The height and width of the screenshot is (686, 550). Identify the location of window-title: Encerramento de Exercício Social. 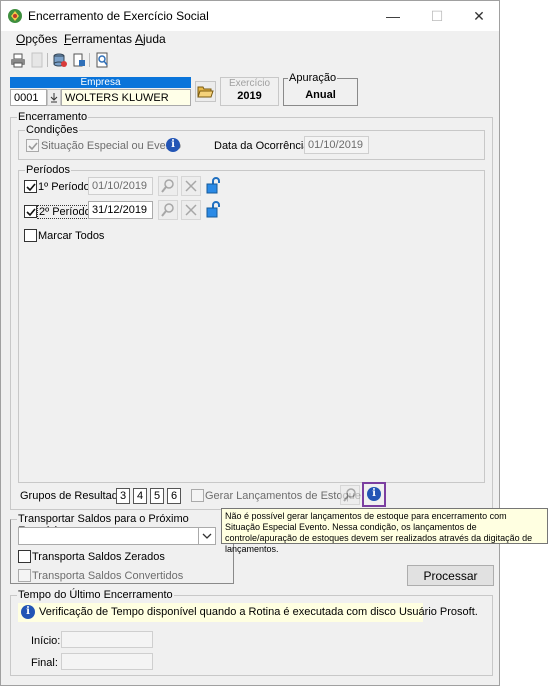
(118, 16).